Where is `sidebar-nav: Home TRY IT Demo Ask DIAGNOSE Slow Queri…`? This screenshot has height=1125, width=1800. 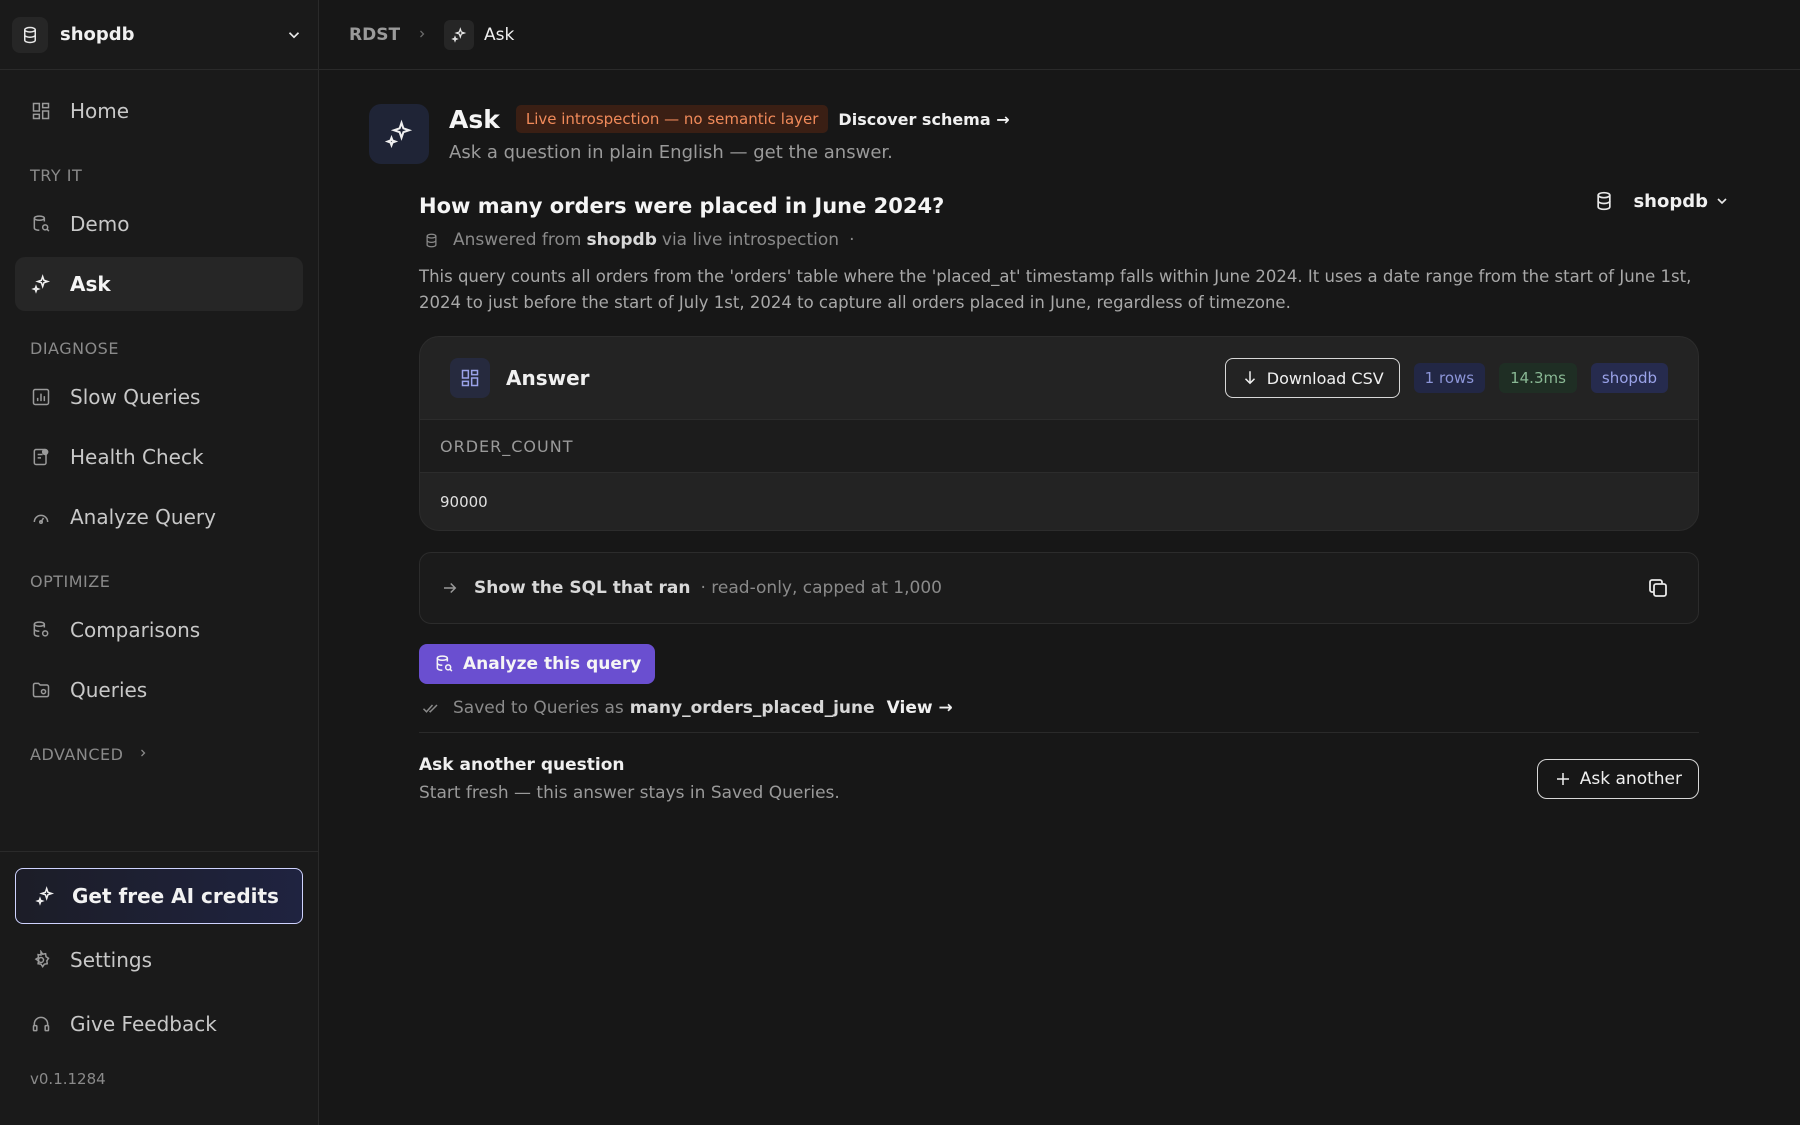 sidebar-nav: Home TRY IT Demo Ask DIAGNOSE Slow Queri… is located at coordinates (159, 423).